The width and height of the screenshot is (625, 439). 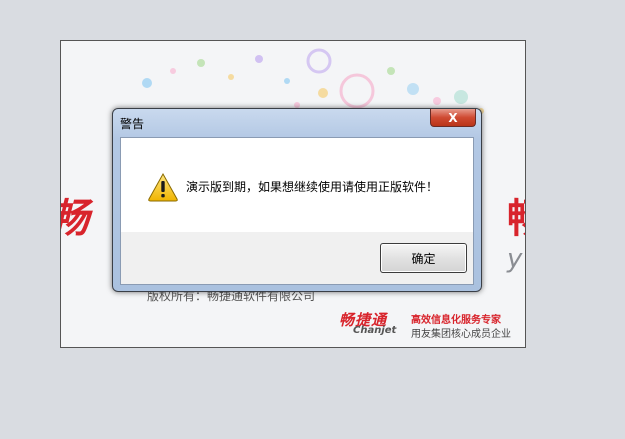 What do you see at coordinates (461, 334) in the screenshot?
I see `brand-subtitle: 用友集团核心成员企业` at bounding box center [461, 334].